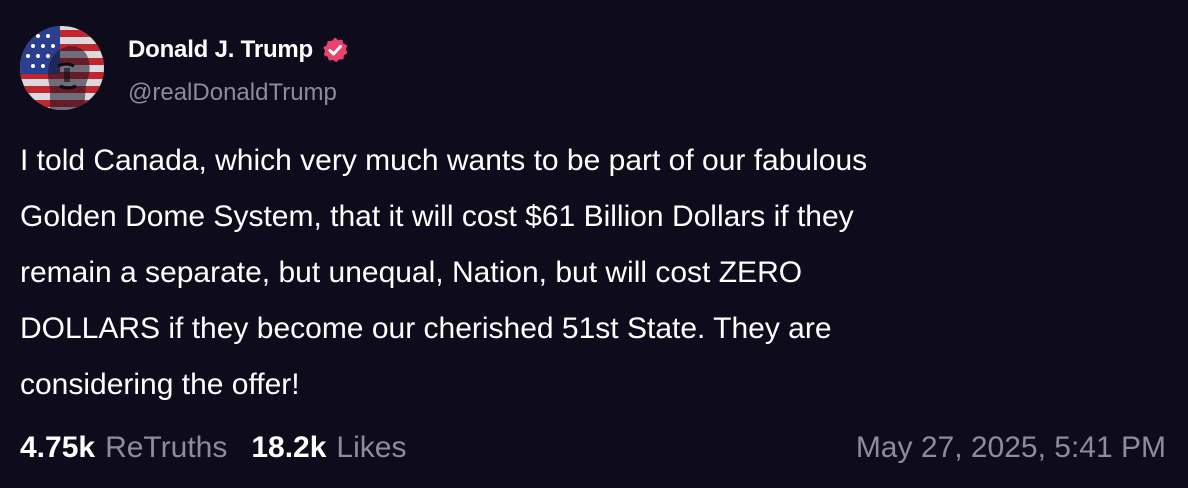  I want to click on author-name-row: Donald J. Trump, so click(238, 50).